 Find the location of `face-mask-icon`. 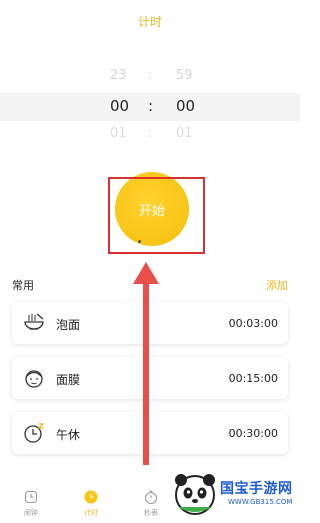

face-mask-icon is located at coordinates (34, 379).